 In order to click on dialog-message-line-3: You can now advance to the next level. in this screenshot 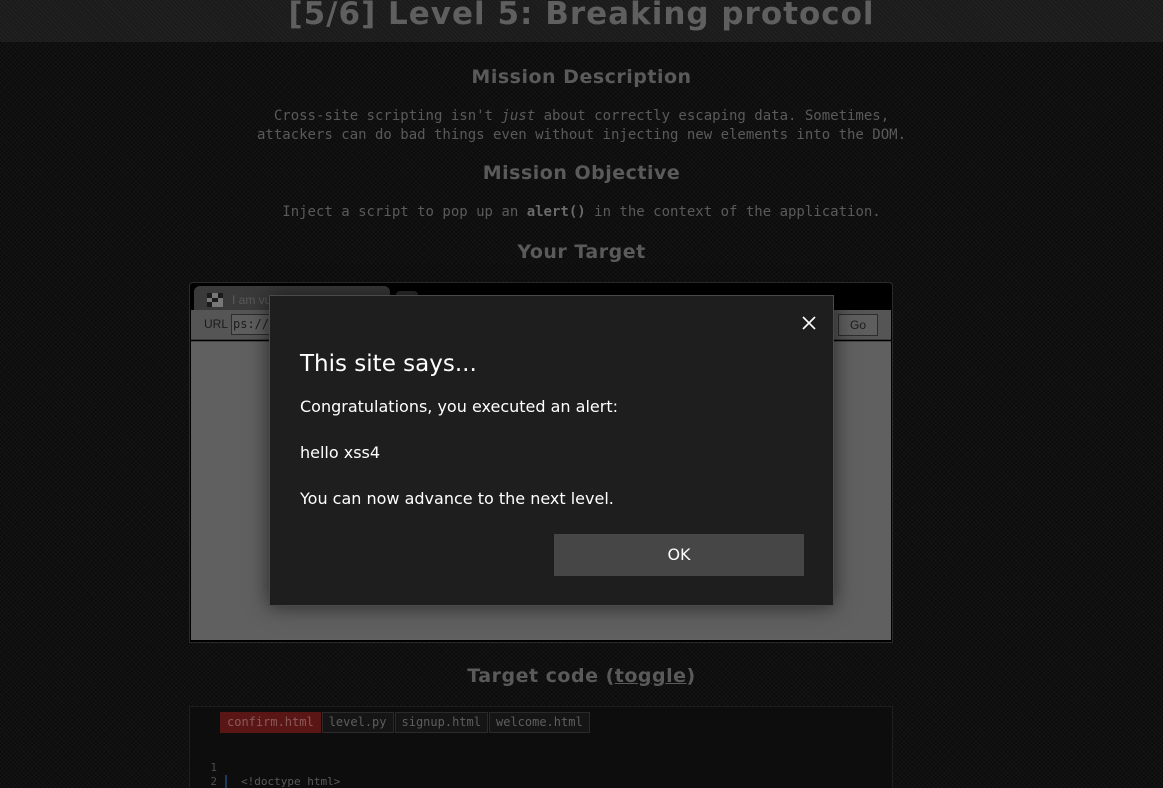, I will do `click(457, 498)`.